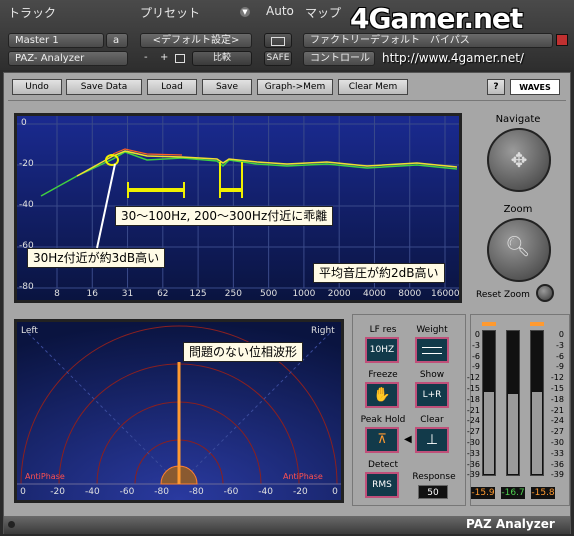 This screenshot has width=574, height=536. I want to click on track-suffix: a, so click(116, 40).